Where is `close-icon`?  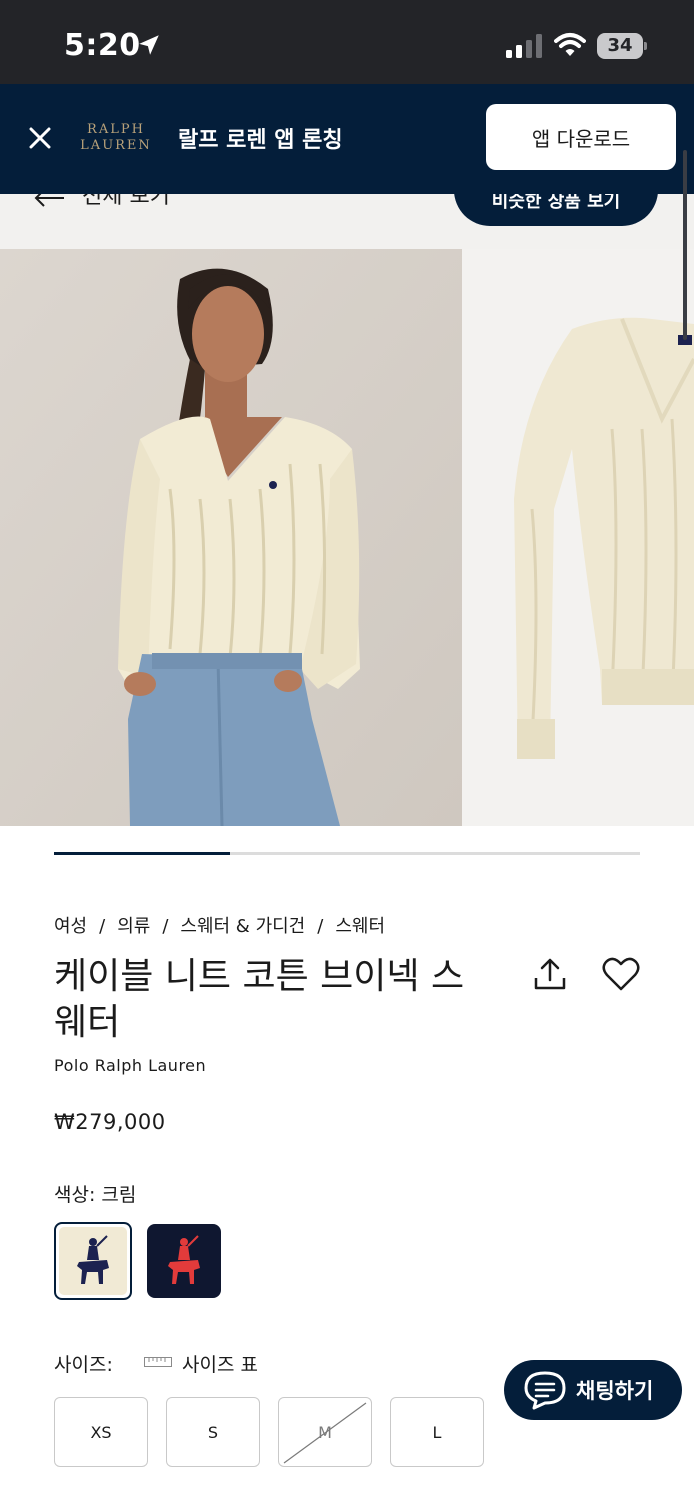 close-icon is located at coordinates (40, 138).